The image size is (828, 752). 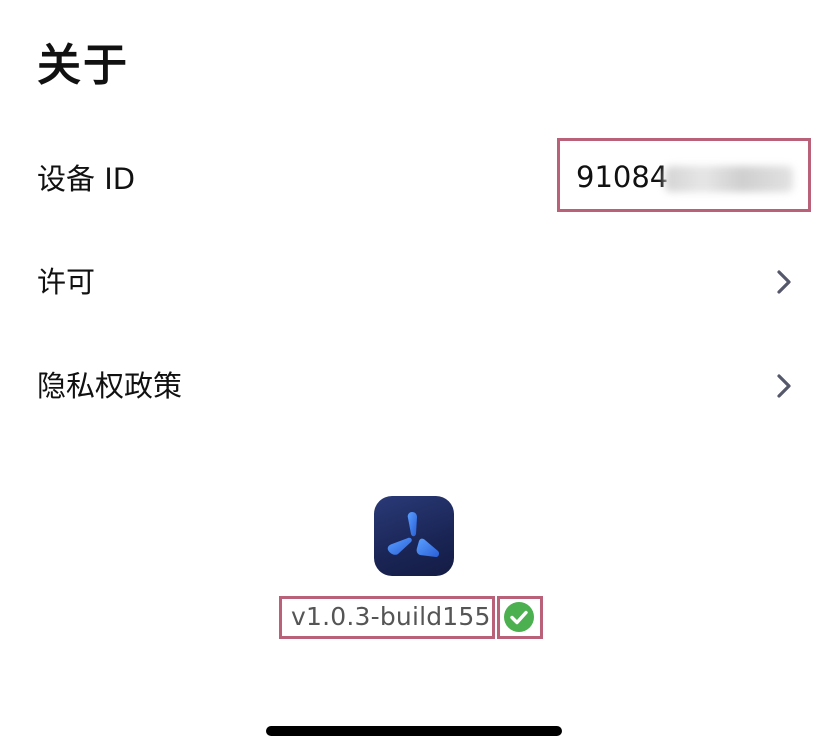 What do you see at coordinates (86, 179) in the screenshot?
I see `device-id-label: 设备 ID` at bounding box center [86, 179].